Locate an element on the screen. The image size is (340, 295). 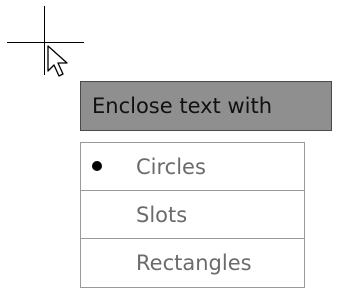
menu-item-label: Circles is located at coordinates (171, 166).